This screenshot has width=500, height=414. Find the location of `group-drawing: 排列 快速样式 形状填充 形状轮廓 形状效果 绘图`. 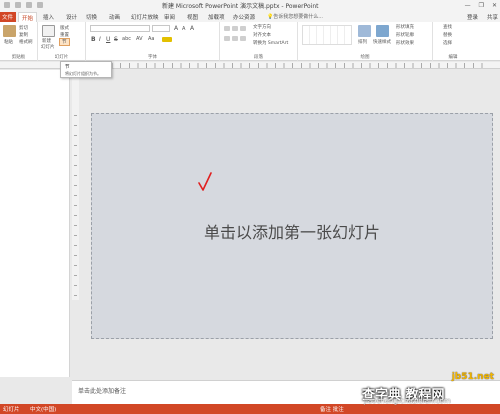

group-drawing: 排列 快速样式 形状填充 形状轮廓 形状效果 绘图 is located at coordinates (365, 41).